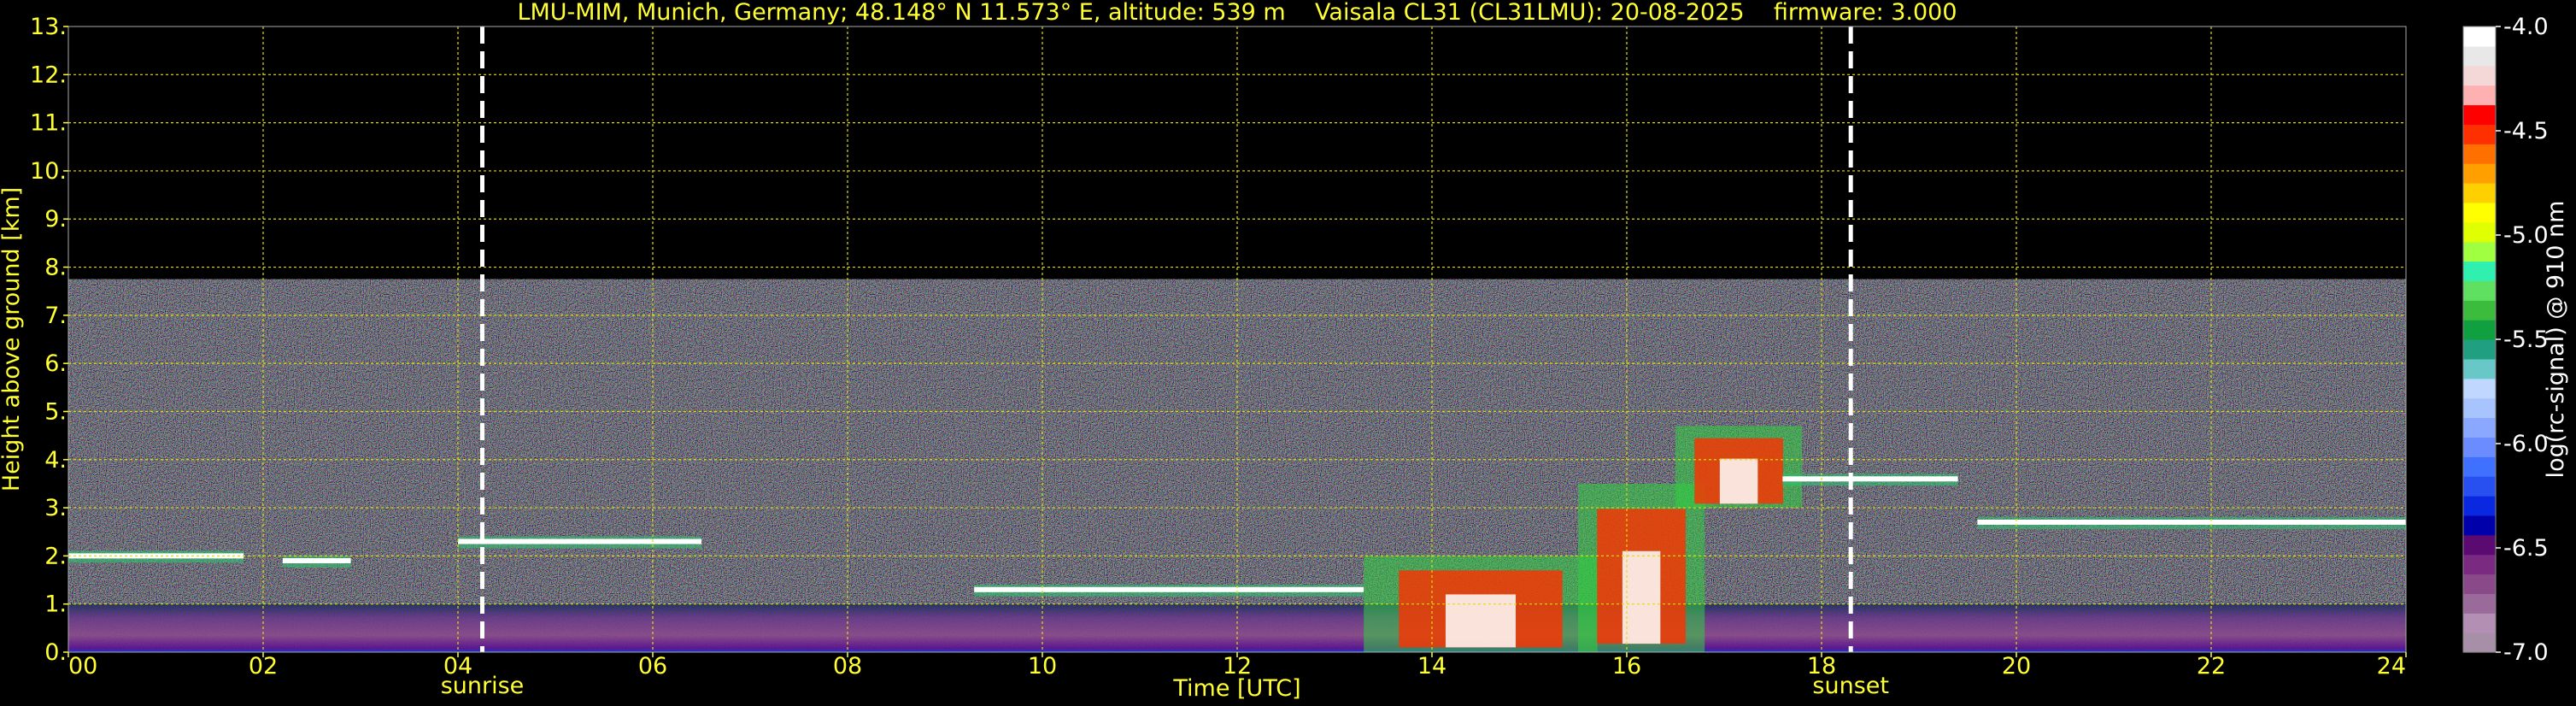  What do you see at coordinates (1626, 666) in the screenshot?
I see `x-tick-label: 16` at bounding box center [1626, 666].